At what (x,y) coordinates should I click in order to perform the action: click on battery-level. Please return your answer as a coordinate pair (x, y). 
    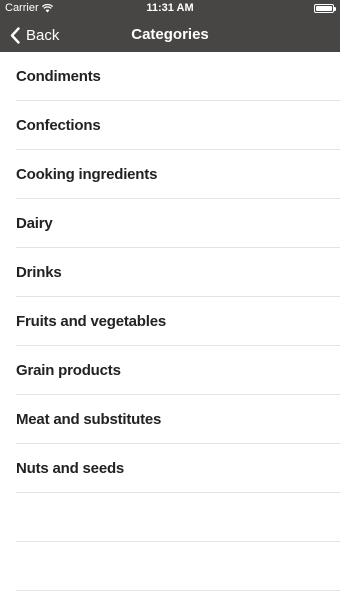
    Looking at the image, I should click on (324, 8).